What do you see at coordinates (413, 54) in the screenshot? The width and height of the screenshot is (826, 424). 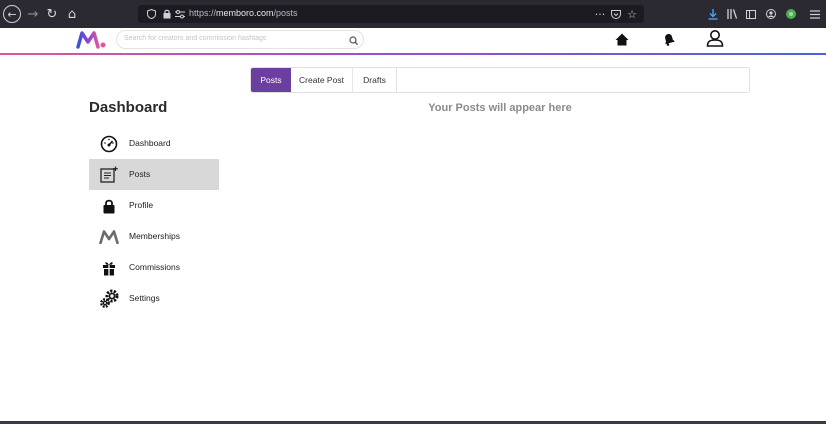 I see `header-gradient-divider` at bounding box center [413, 54].